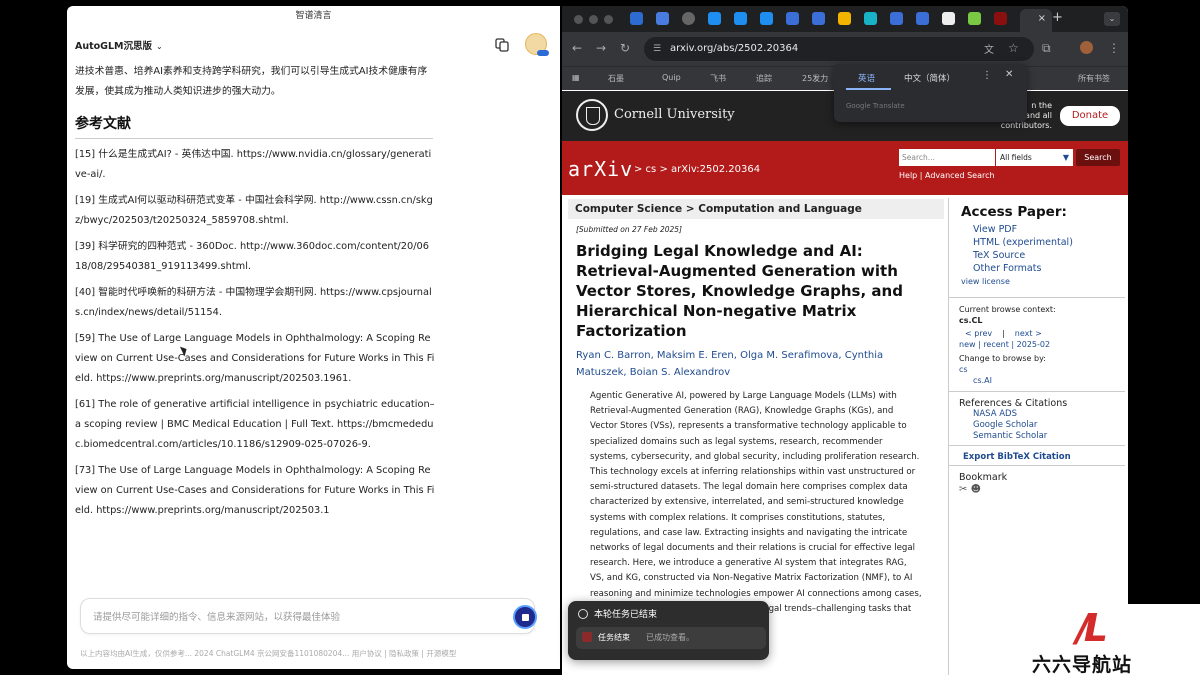 This screenshot has height=675, width=1200. Describe the element at coordinates (576, 77) in the screenshot. I see `apps-icon: ▦` at that location.